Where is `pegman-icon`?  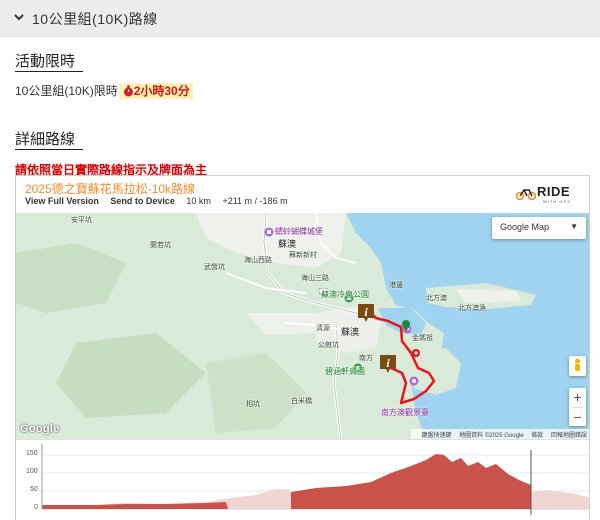
pegman-icon is located at coordinates (577, 364).